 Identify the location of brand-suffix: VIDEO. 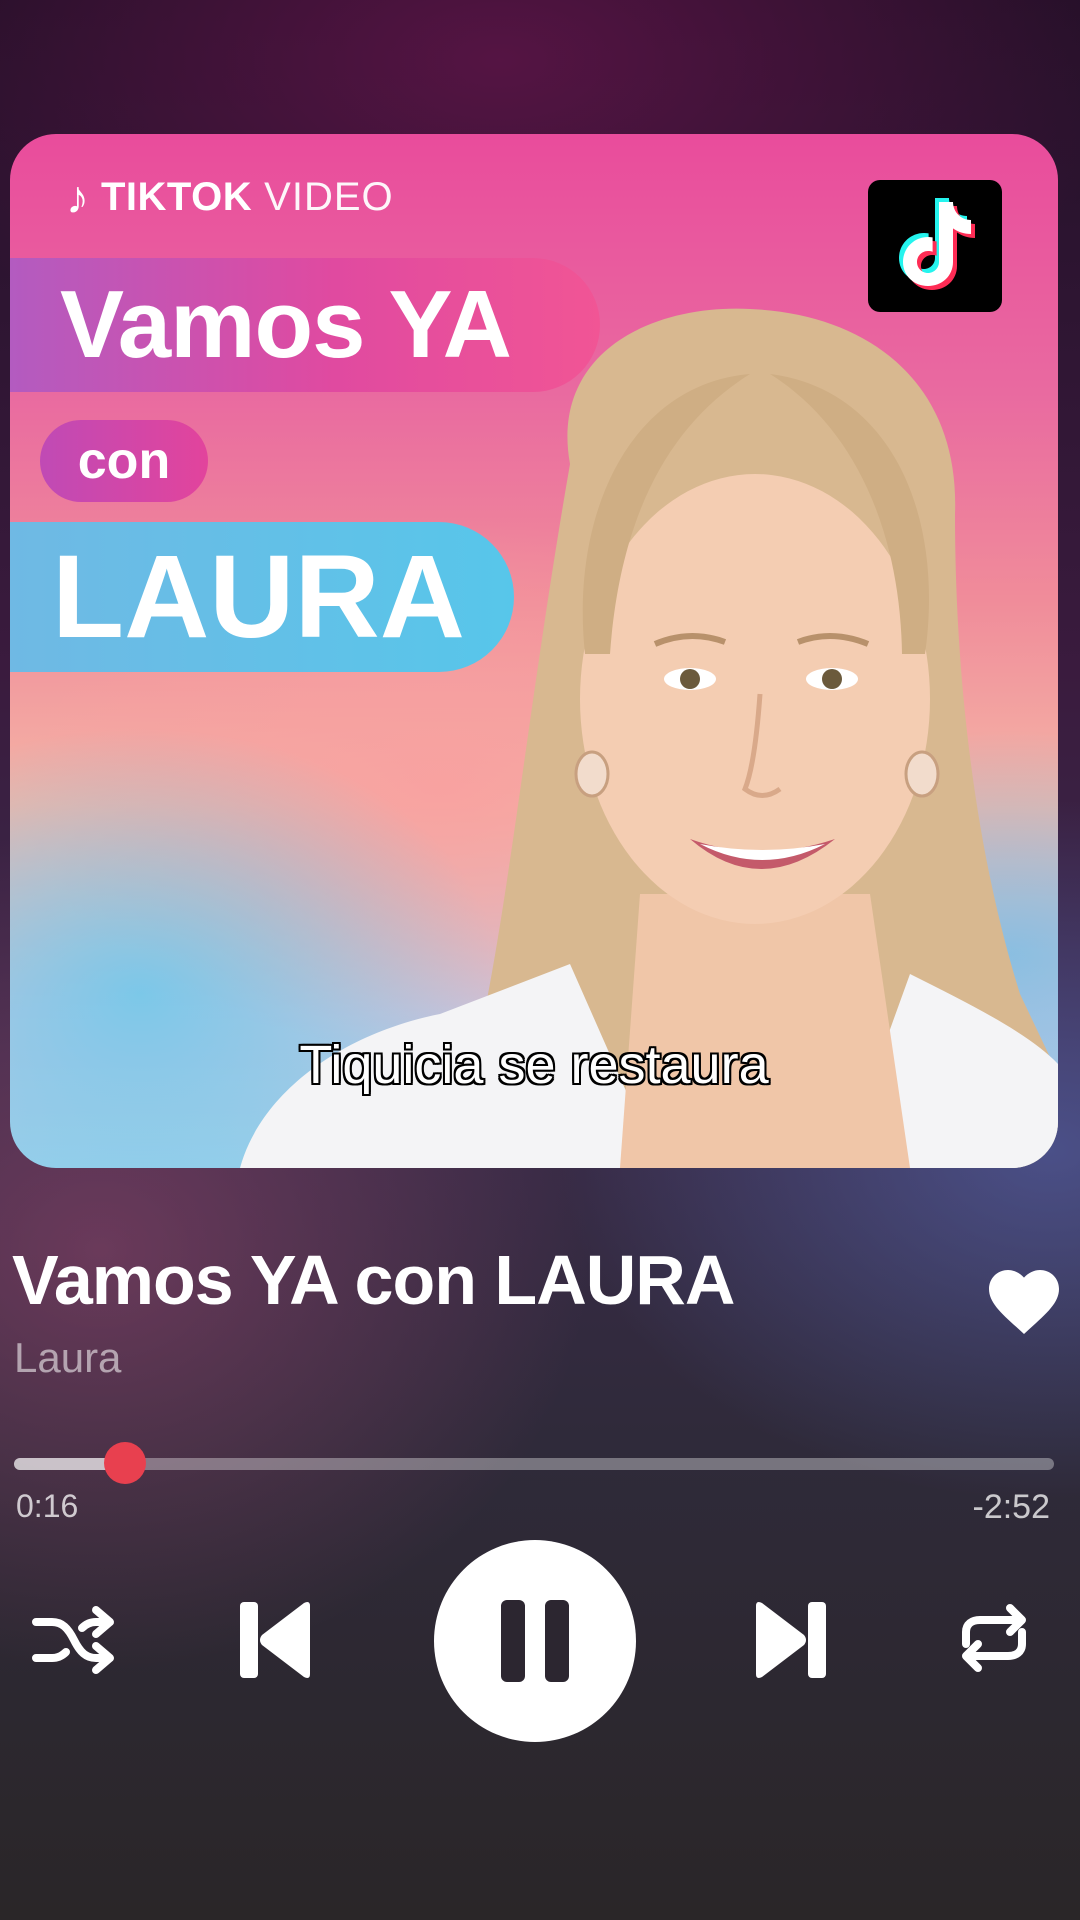
(329, 196).